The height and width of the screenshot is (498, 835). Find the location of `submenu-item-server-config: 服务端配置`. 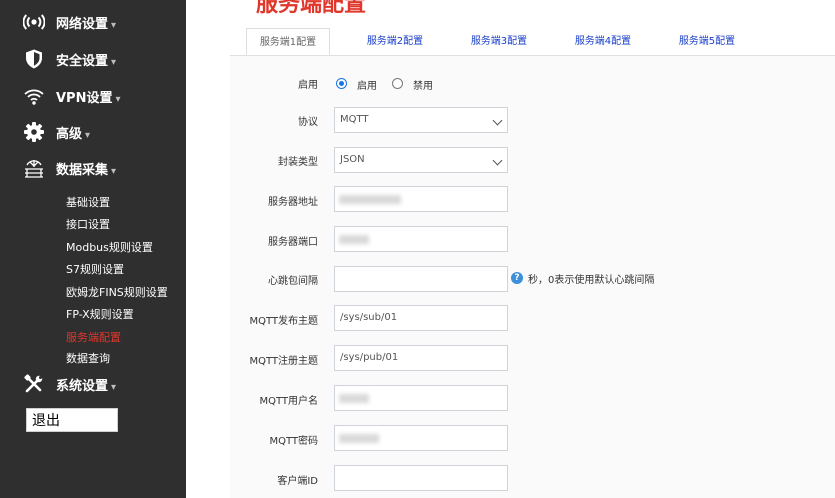

submenu-item-server-config: 服务端配置 is located at coordinates (93, 337).